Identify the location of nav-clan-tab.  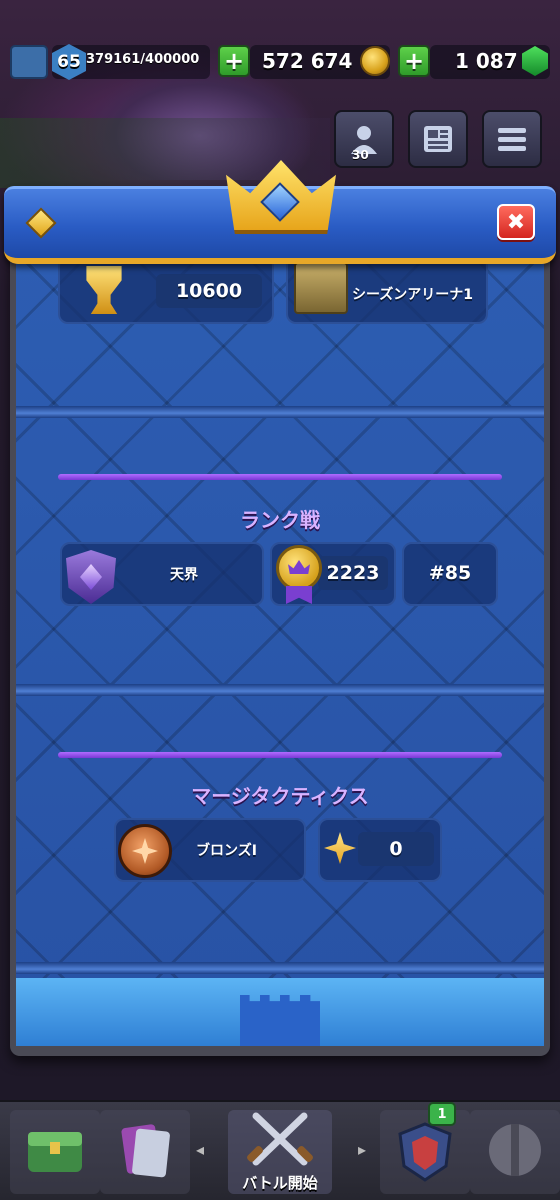
(425, 1152).